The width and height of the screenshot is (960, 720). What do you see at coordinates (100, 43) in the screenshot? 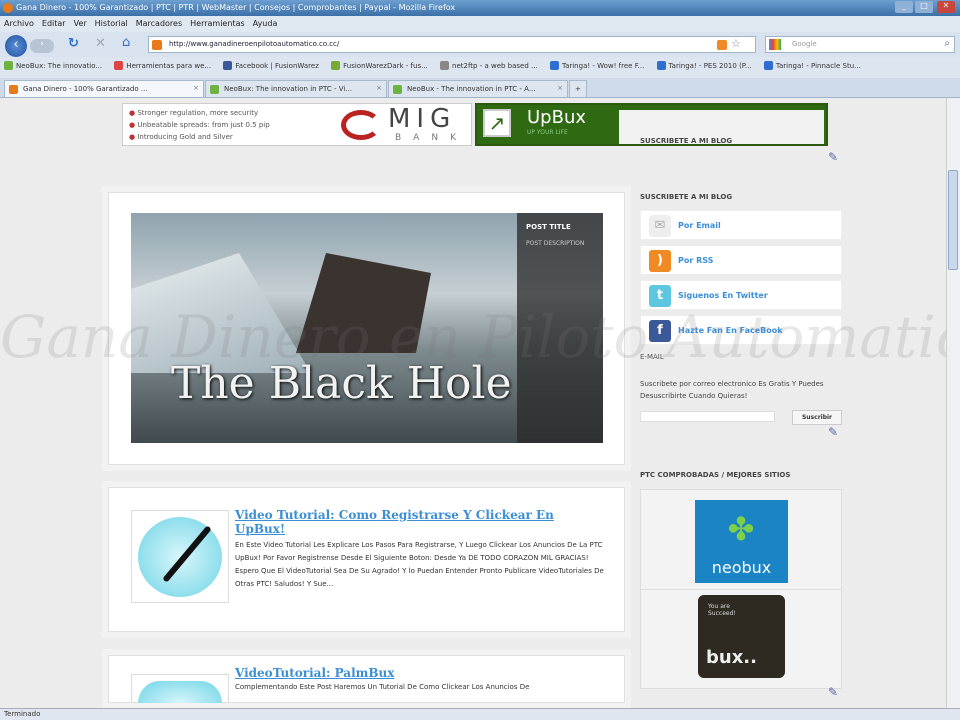
I see `stop-icon: ✕` at bounding box center [100, 43].